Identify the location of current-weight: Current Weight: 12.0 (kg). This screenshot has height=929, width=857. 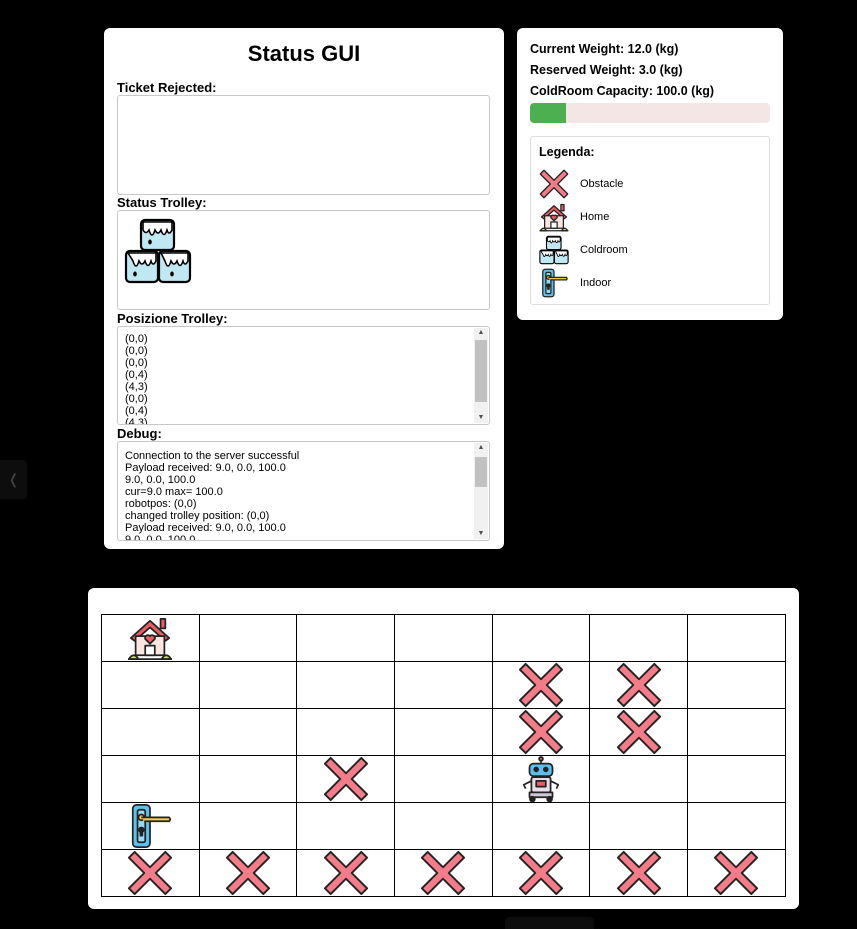
(604, 49).